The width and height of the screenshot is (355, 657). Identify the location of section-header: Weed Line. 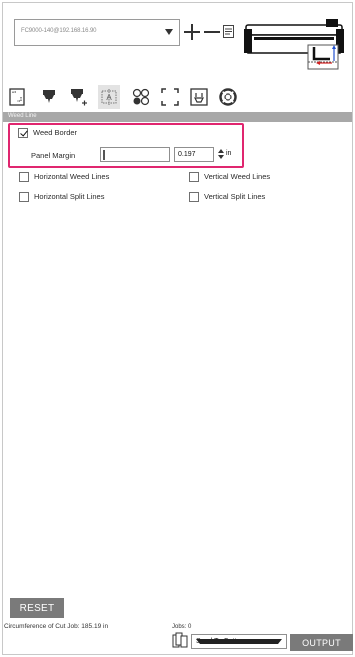
(177, 117).